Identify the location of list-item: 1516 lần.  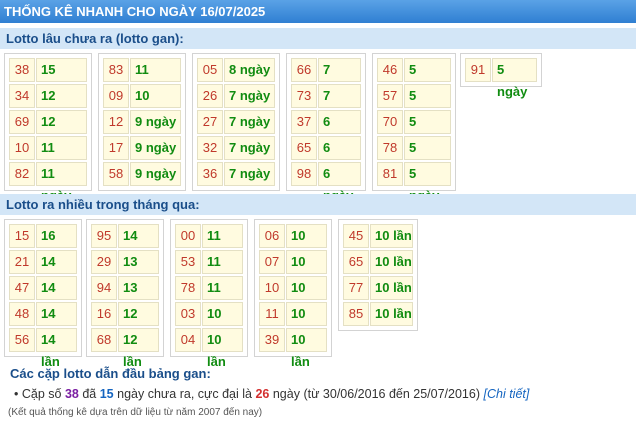
(43, 244).